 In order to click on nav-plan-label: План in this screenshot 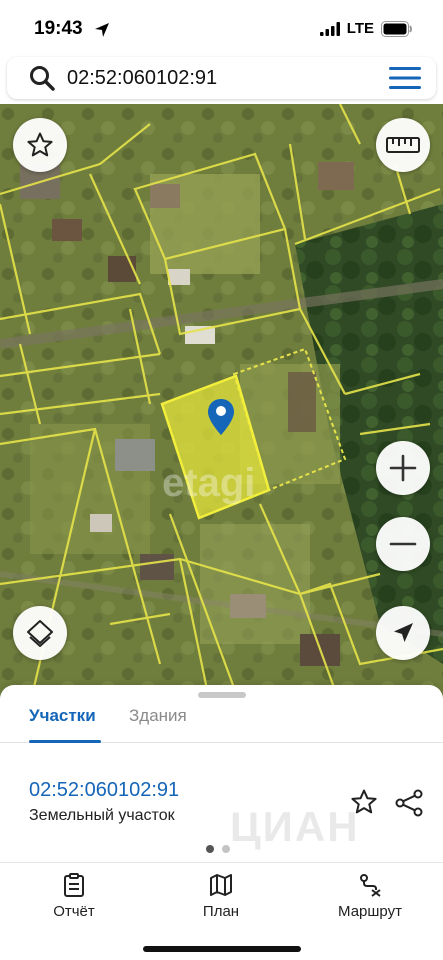, I will do `click(221, 911)`.